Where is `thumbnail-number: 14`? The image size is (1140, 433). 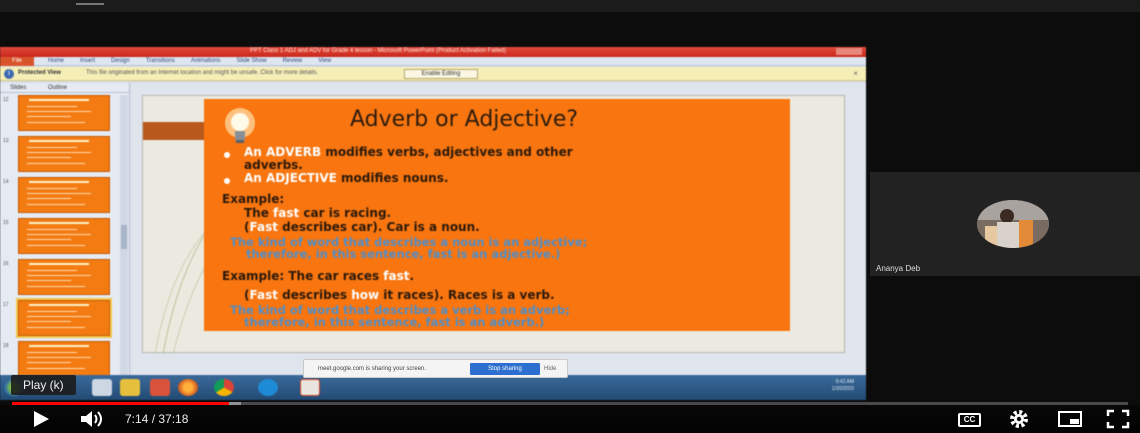
thumbnail-number: 14 is located at coordinates (6, 182).